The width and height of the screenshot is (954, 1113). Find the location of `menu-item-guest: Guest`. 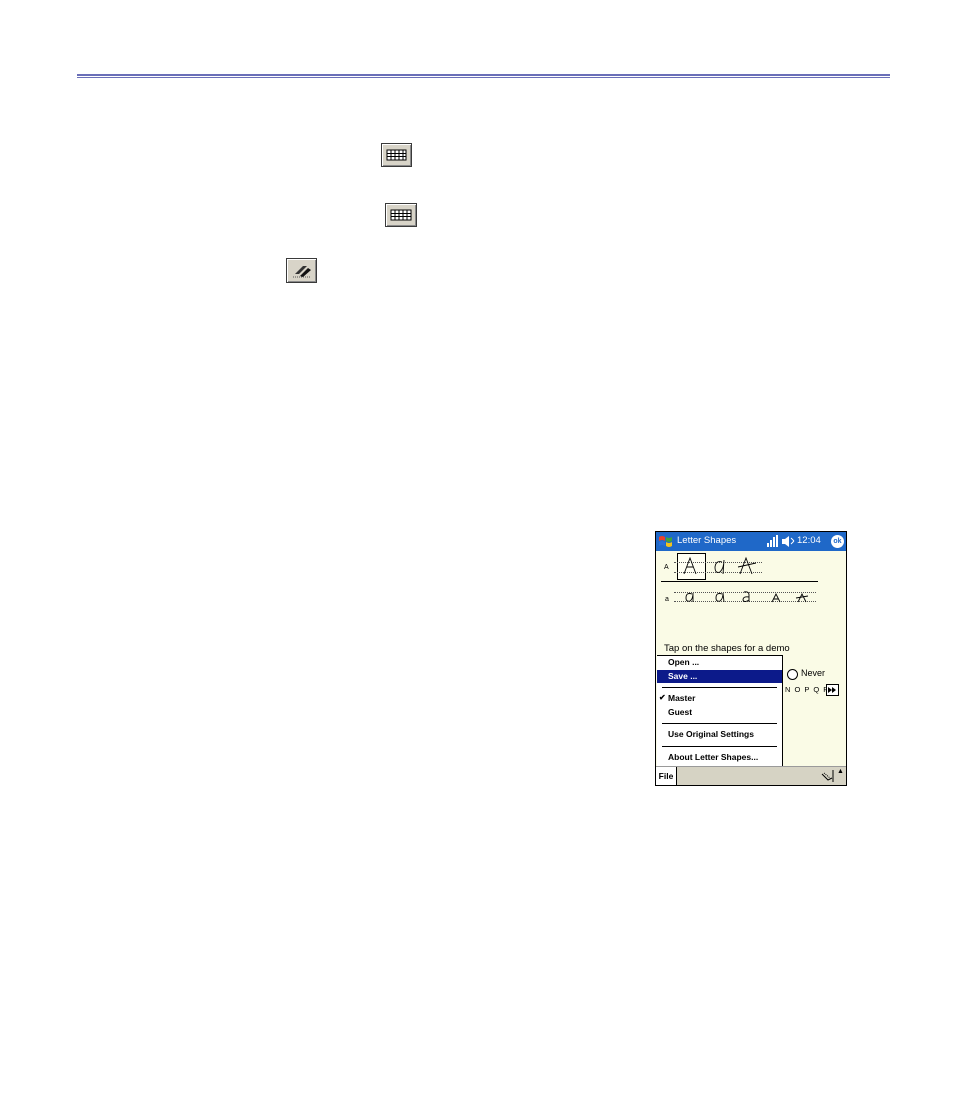

menu-item-guest: Guest is located at coordinates (719, 712).